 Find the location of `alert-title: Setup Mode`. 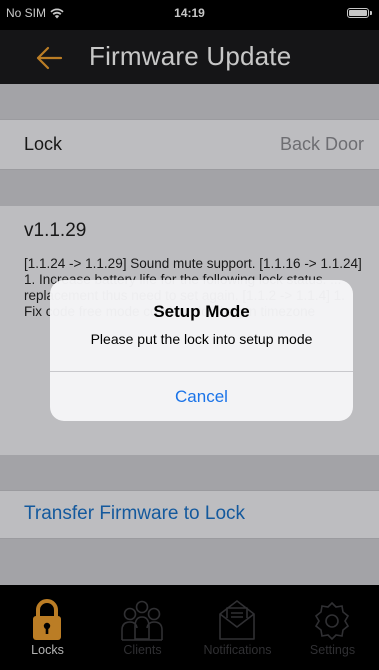

alert-title: Setup Mode is located at coordinates (201, 311).